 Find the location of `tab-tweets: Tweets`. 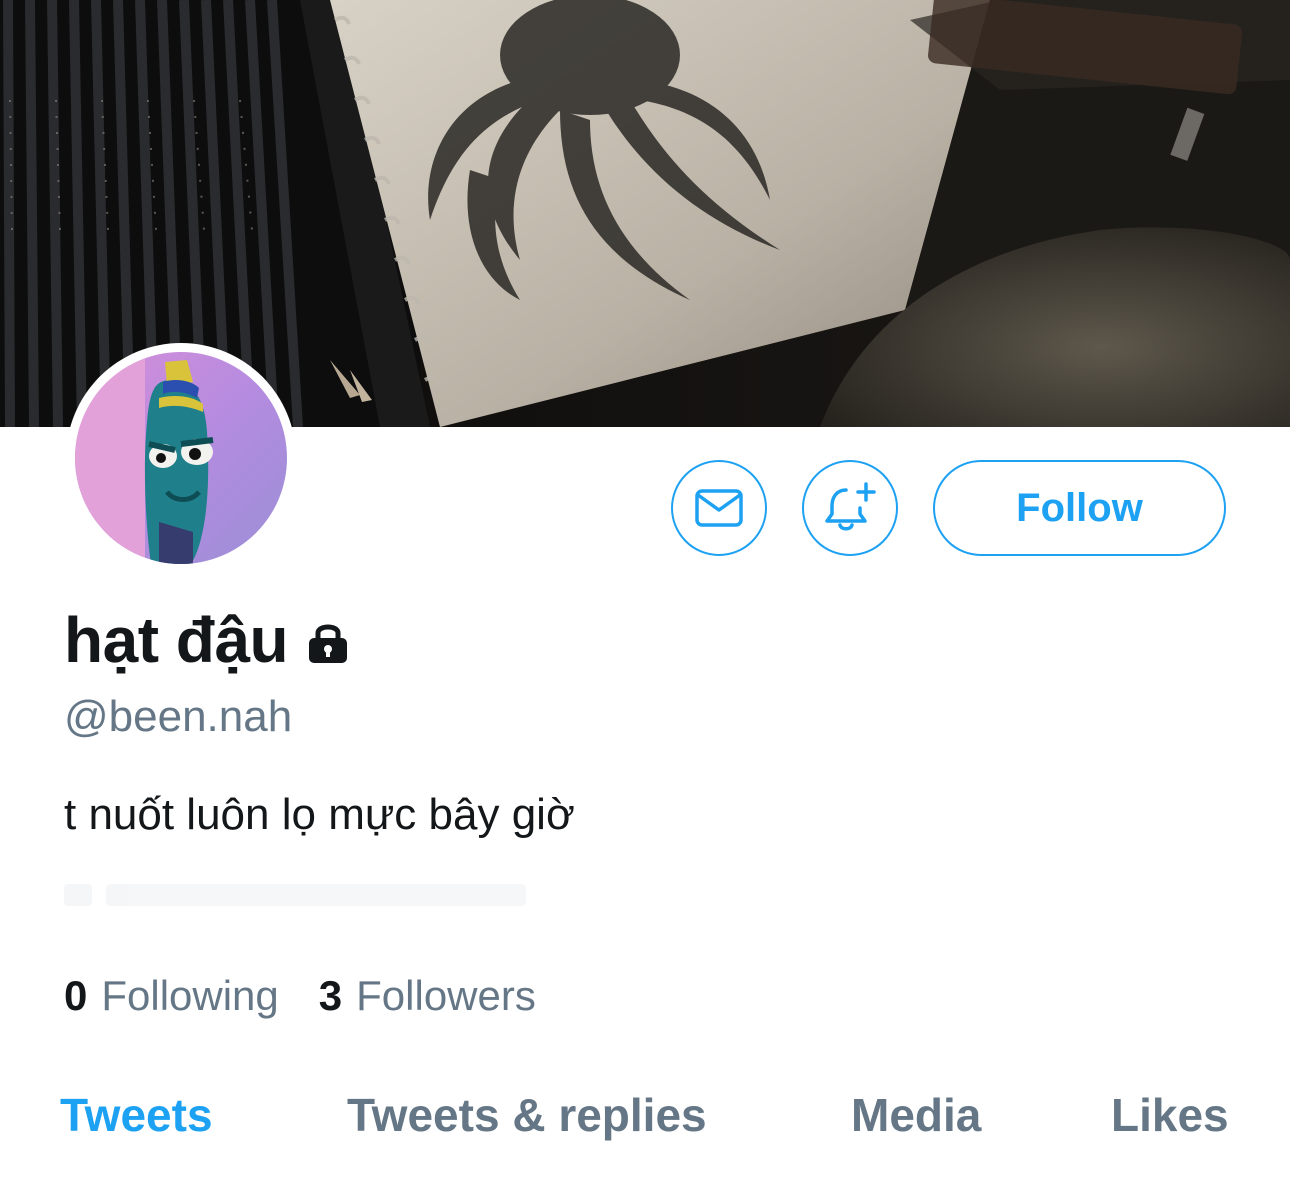

tab-tweets: Tweets is located at coordinates (136, 1115).